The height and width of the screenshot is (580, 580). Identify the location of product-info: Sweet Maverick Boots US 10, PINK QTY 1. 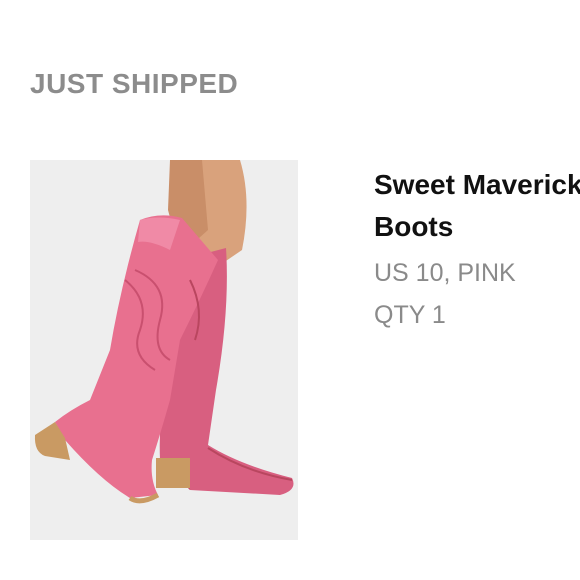
(477, 247).